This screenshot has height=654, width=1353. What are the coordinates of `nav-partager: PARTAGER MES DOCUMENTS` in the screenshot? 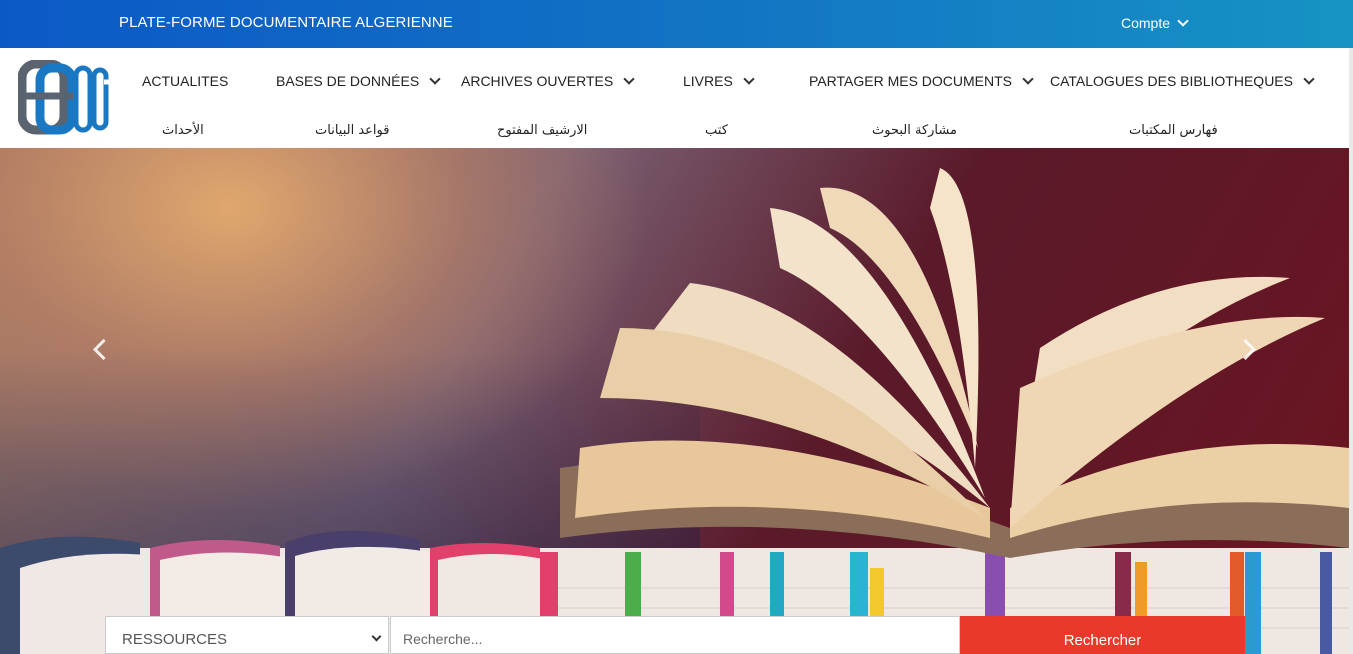 It's located at (921, 81).